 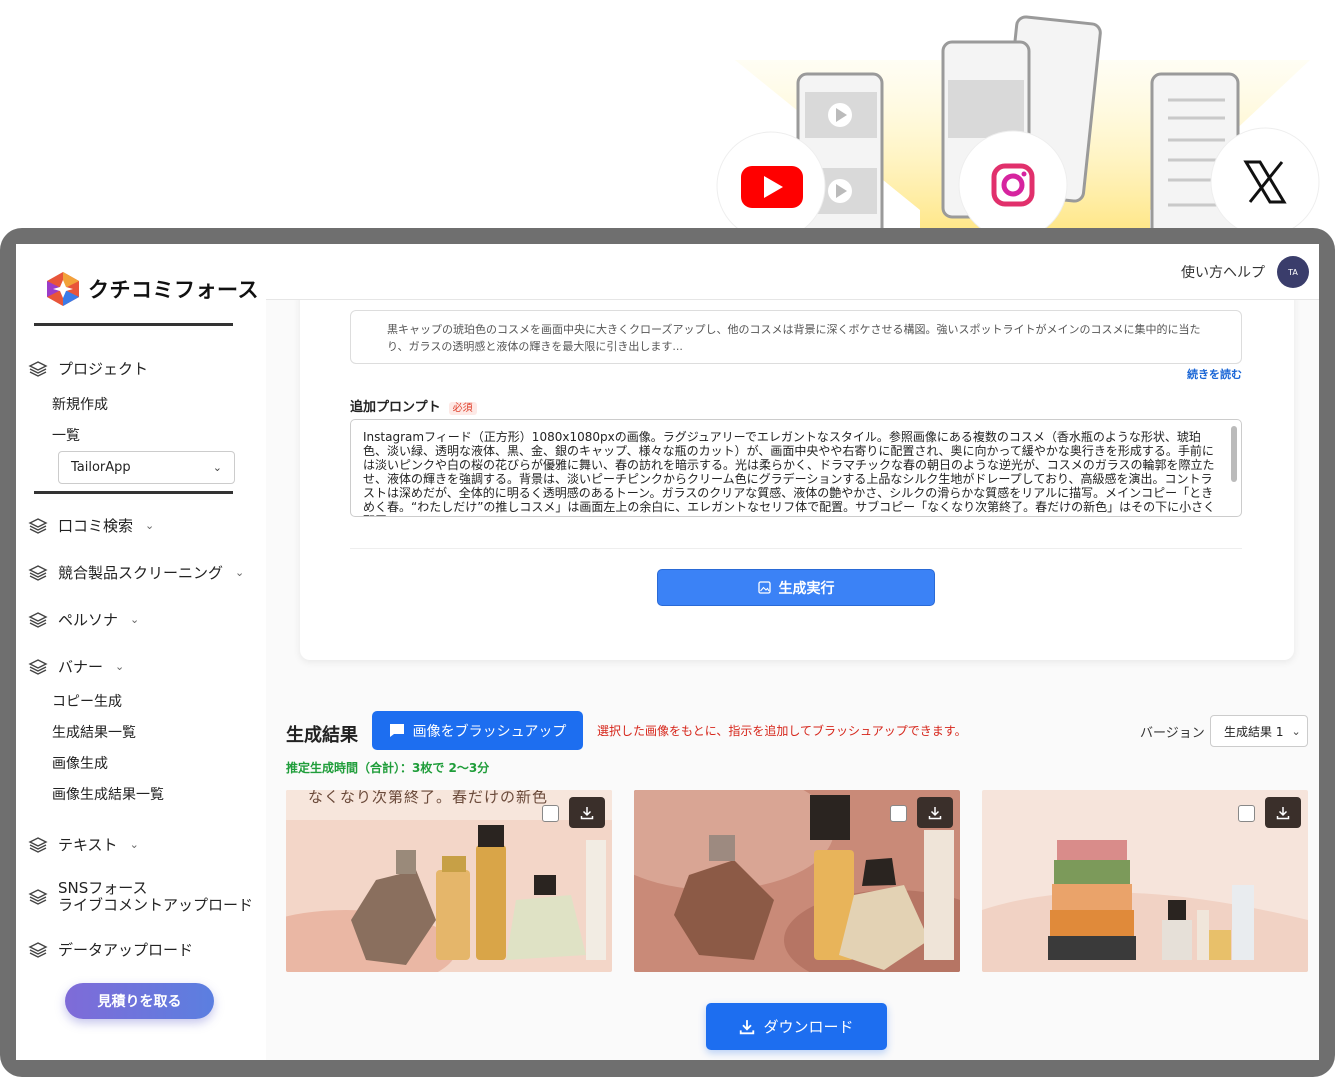 I want to click on sidebar-item-screening: 競合製品スクリーニング ⌄, so click(x=136, y=572).